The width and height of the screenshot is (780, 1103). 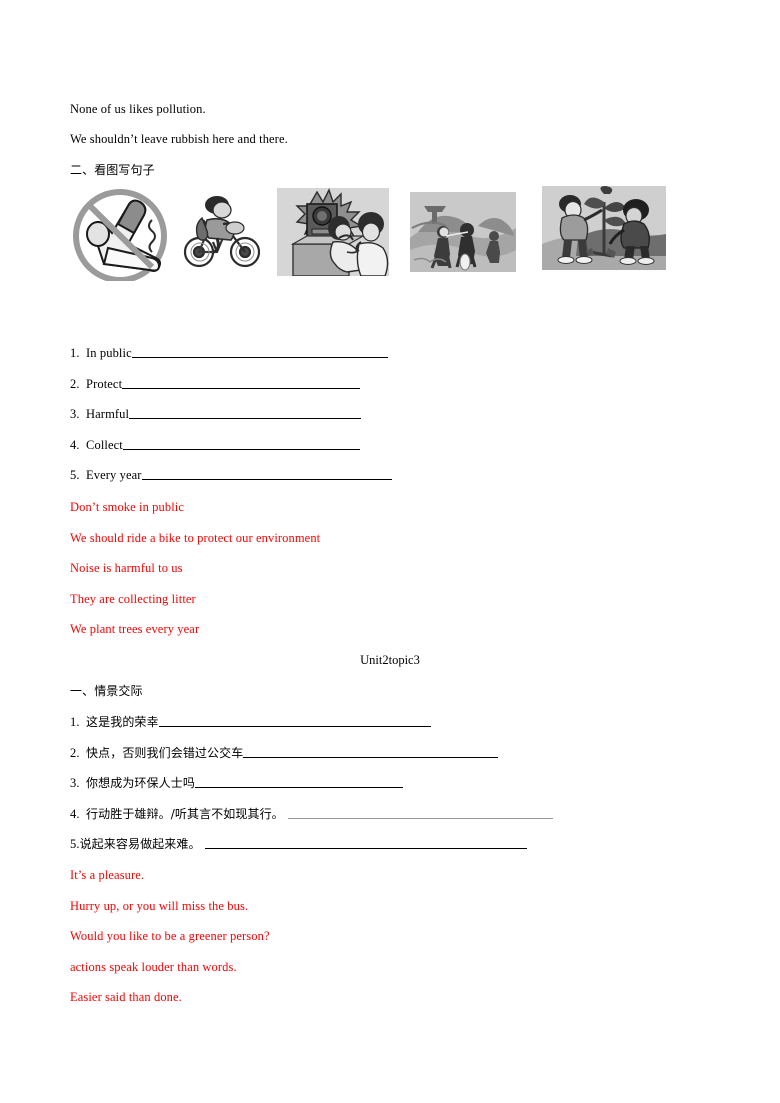 I want to click on picture-prompt-4: 4. Collect, so click(x=215, y=445).